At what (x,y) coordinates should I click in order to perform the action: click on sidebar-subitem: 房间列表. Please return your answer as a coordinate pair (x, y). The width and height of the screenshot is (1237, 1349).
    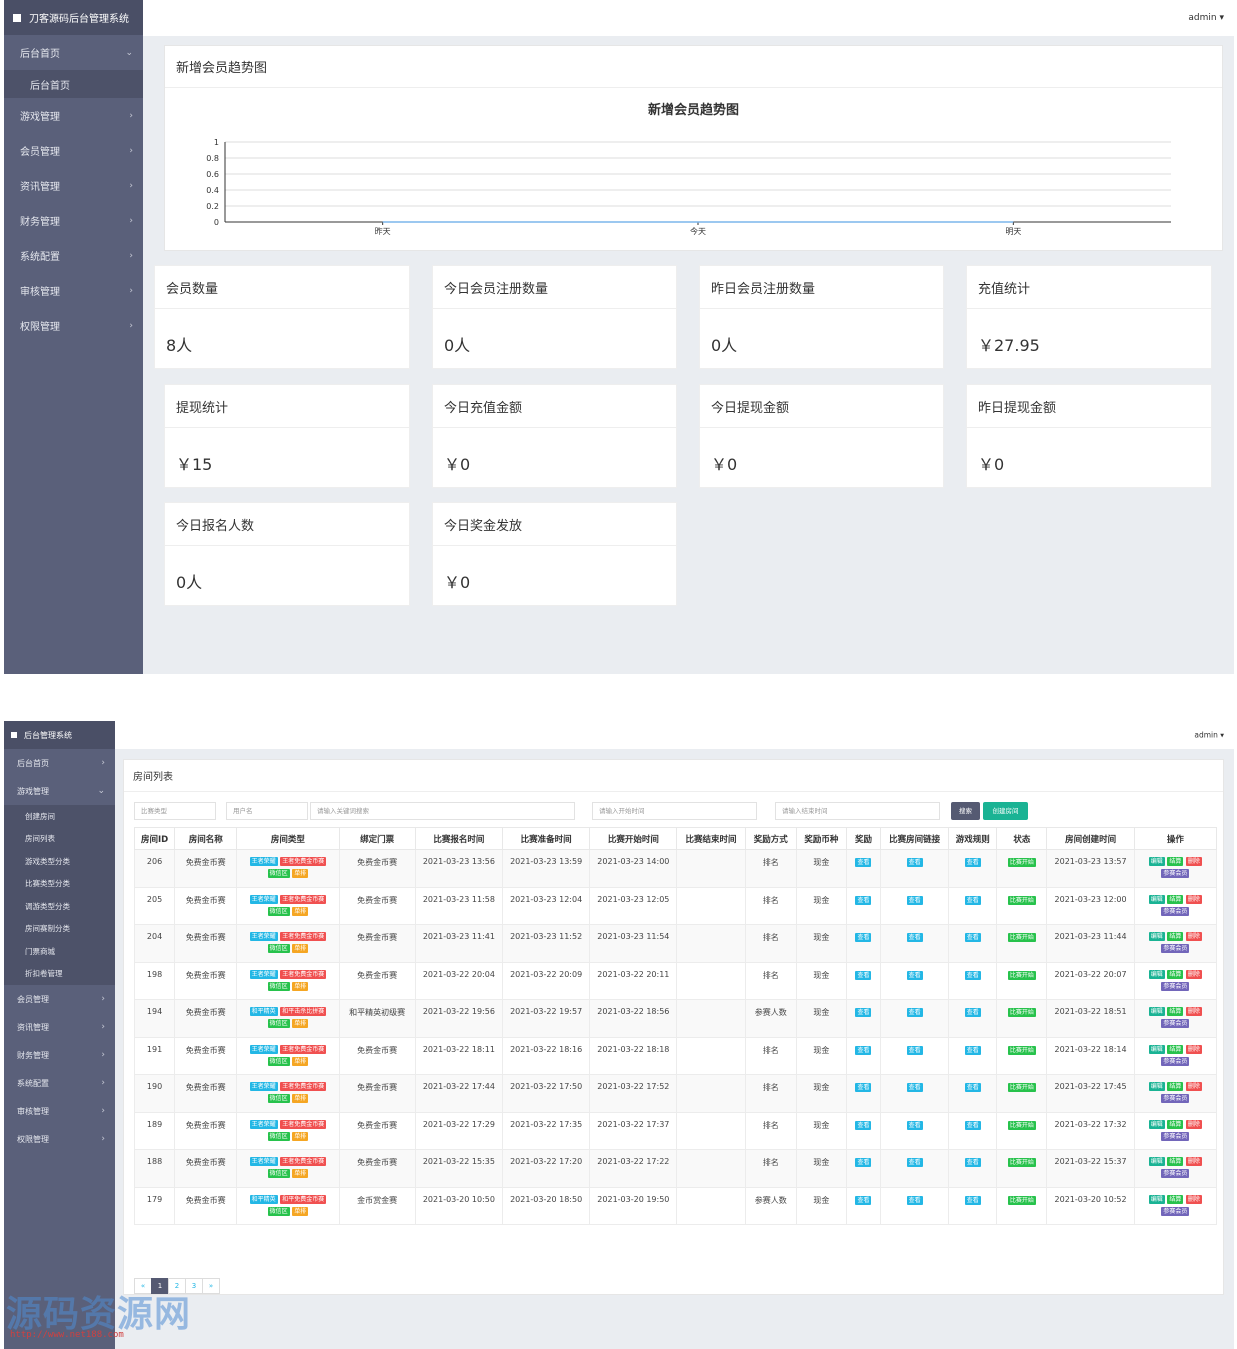
    Looking at the image, I should click on (59, 838).